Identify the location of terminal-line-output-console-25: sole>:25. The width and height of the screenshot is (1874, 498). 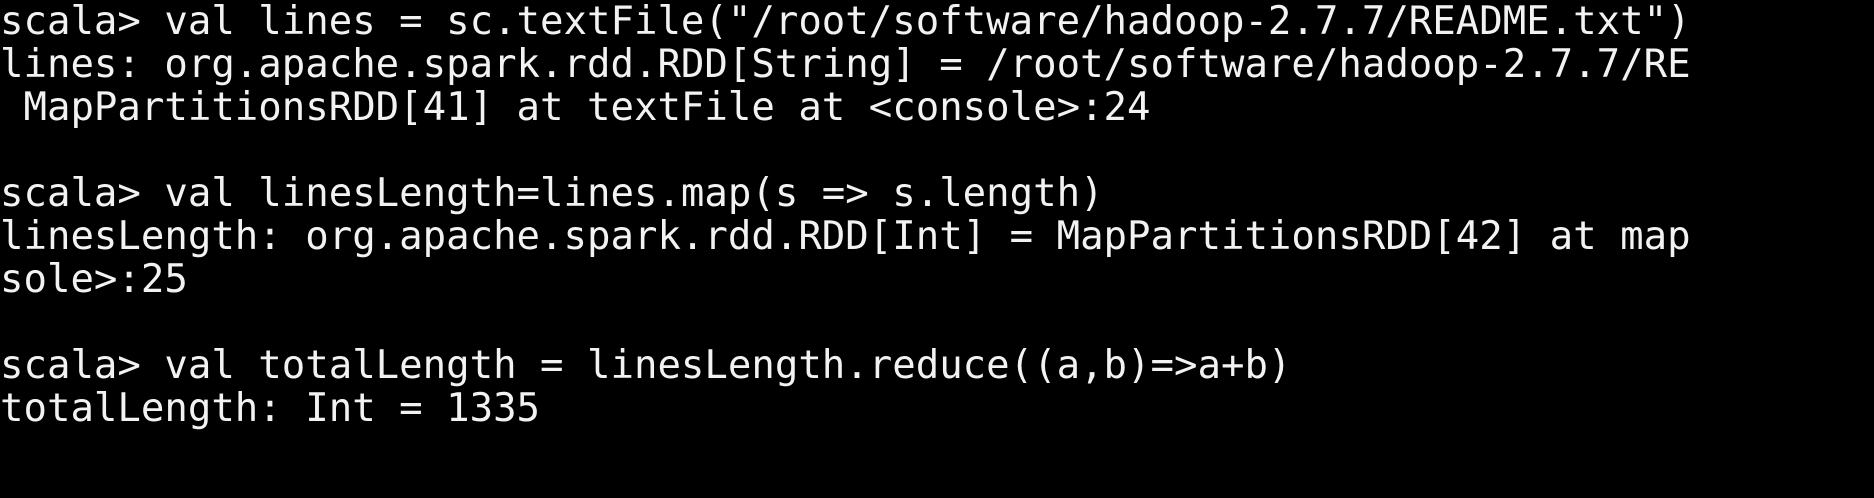
(94, 279).